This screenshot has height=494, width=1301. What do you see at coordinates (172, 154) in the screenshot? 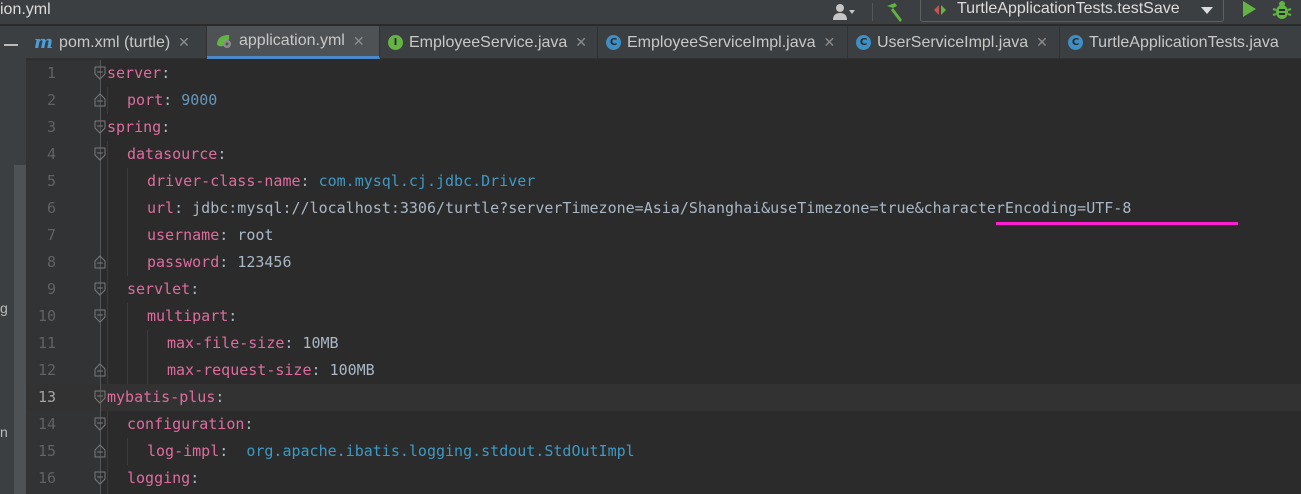
I see `yaml-key: datasource` at bounding box center [172, 154].